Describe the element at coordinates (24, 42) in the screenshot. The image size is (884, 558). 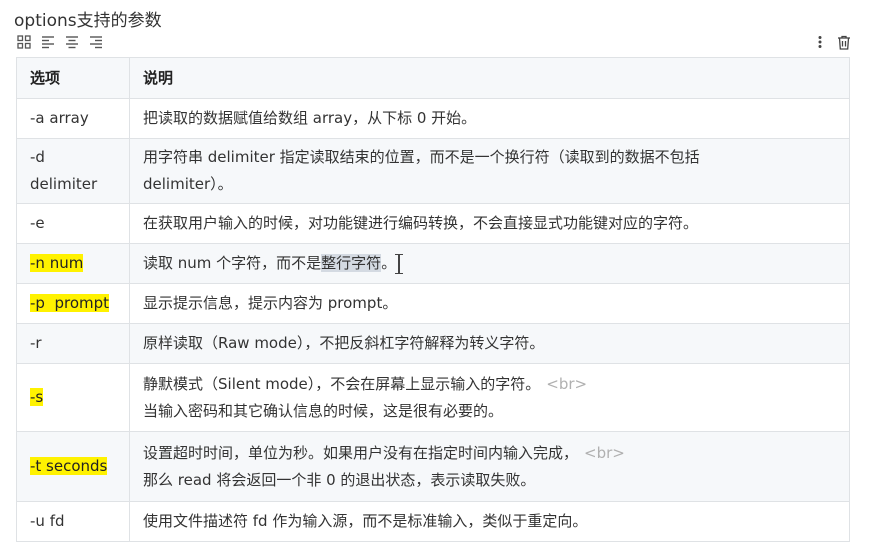
I see `table-grid-icon` at that location.